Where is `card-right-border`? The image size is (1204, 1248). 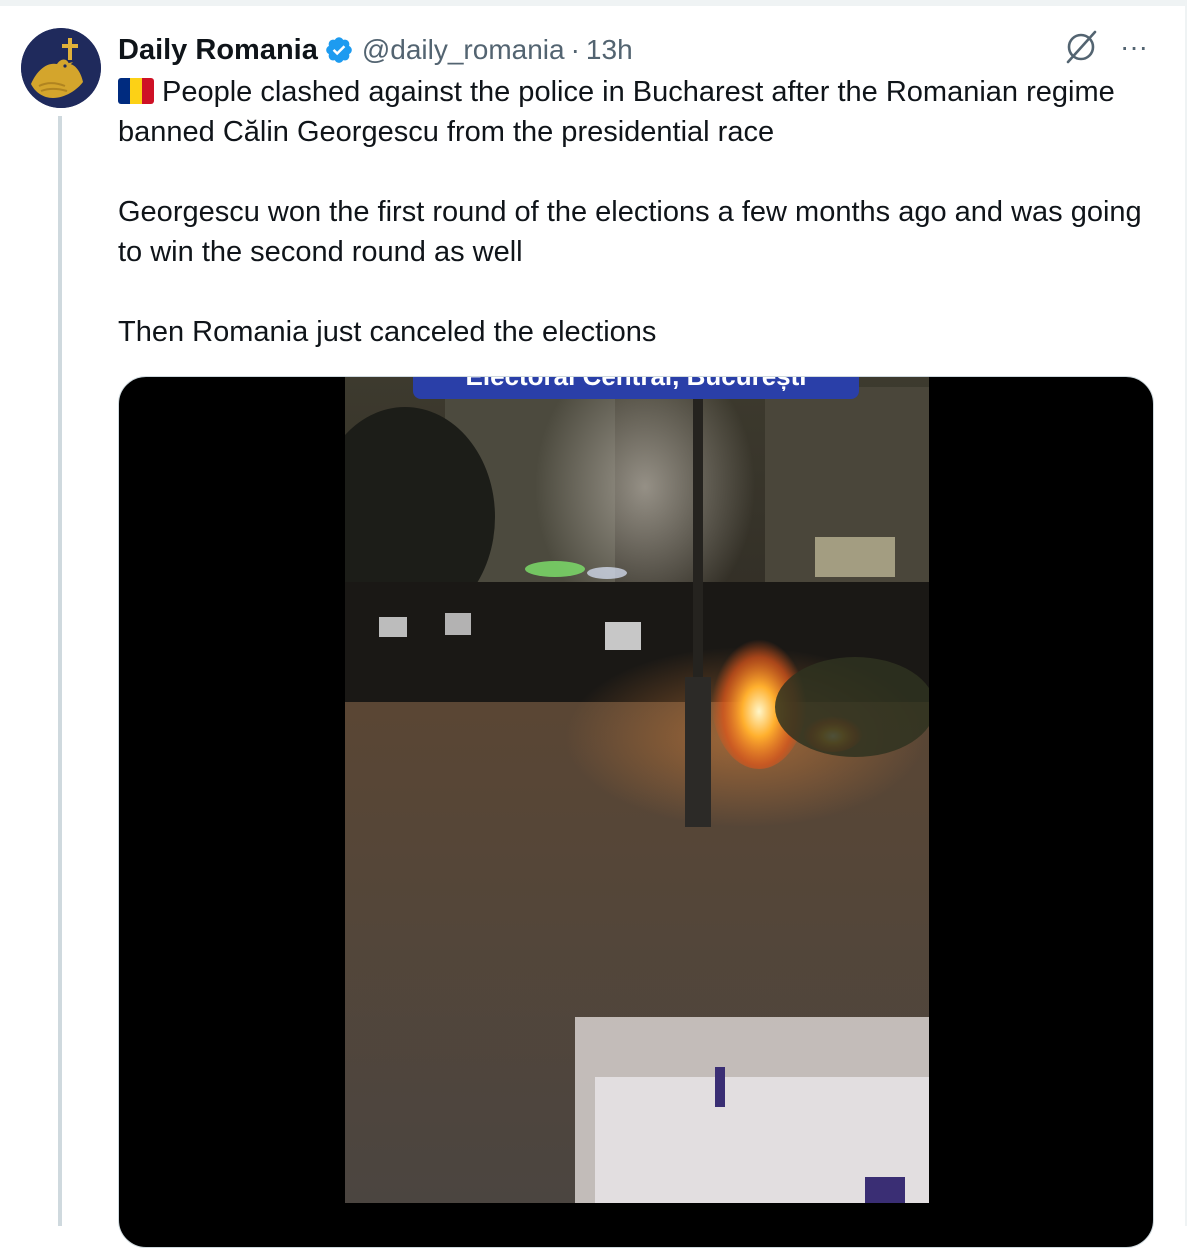 card-right-border is located at coordinates (1186, 613).